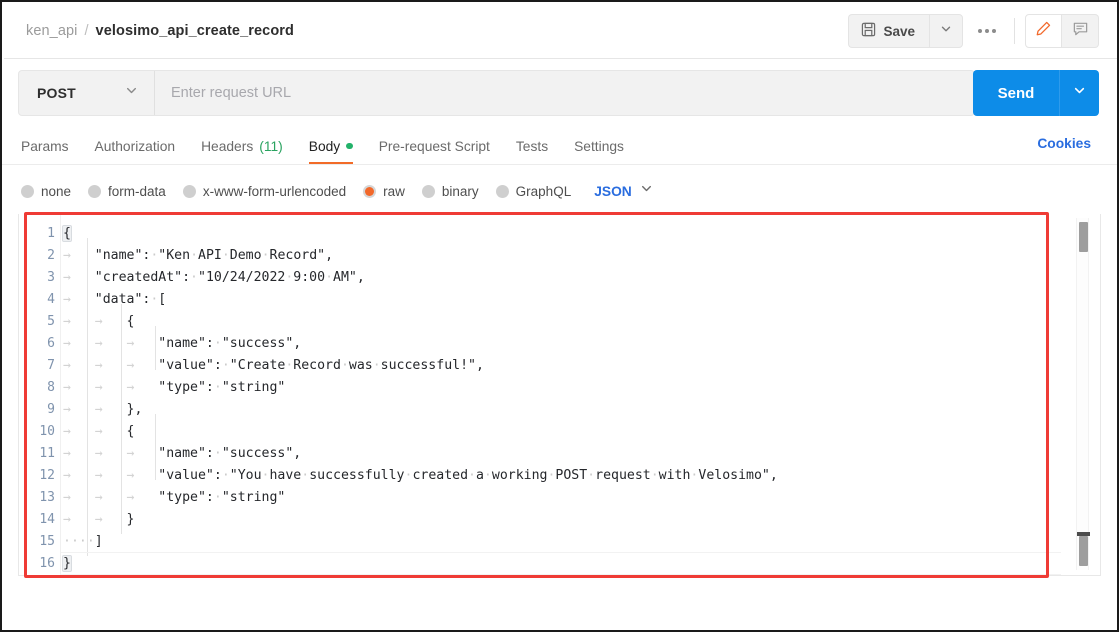 Image resolution: width=1119 pixels, height=632 pixels. Describe the element at coordinates (195, 31) in the screenshot. I see `breadcrumb-request-name: velosimo_api_create_record` at that location.